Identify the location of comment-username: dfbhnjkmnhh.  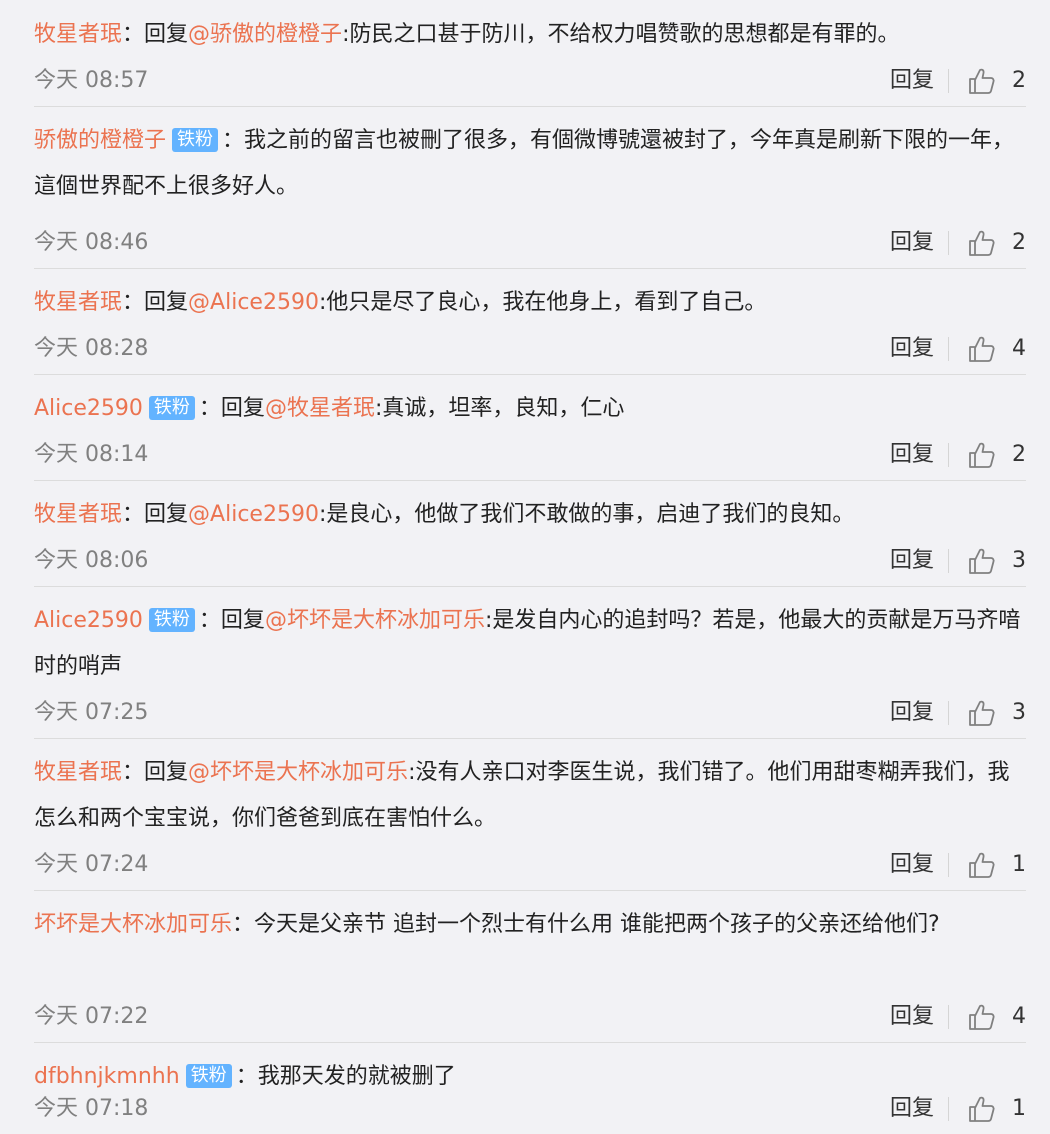
(107, 1076).